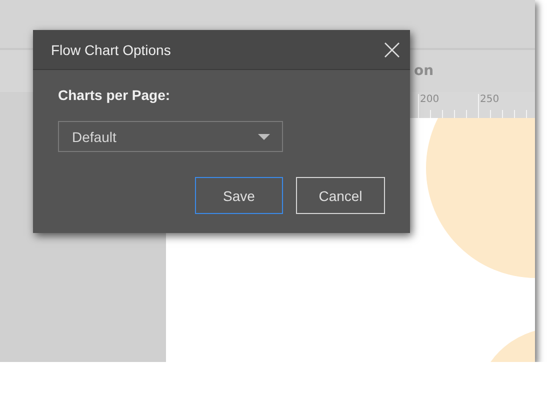  Describe the element at coordinates (340, 195) in the screenshot. I see `cancel-button: Cancel` at that location.